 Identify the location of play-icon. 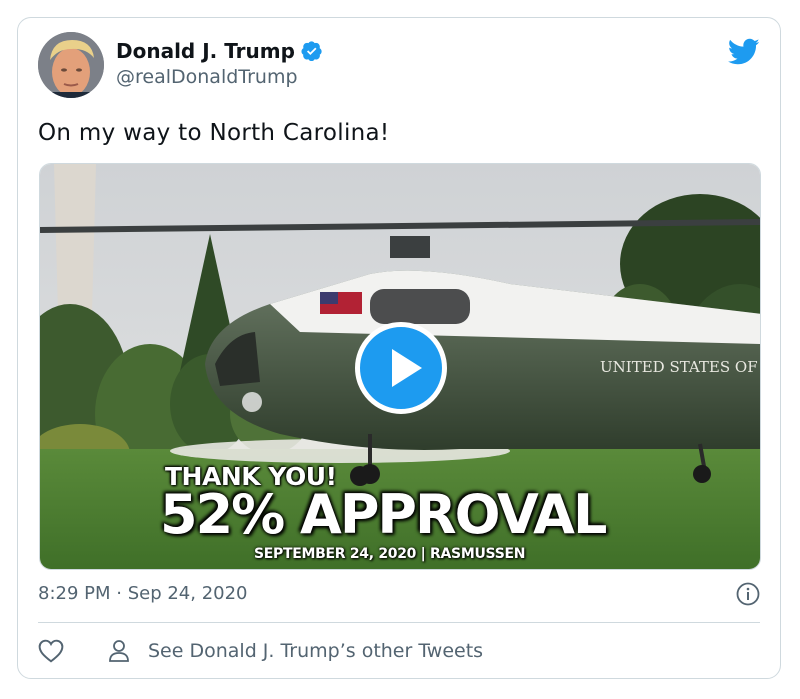
(407, 368).